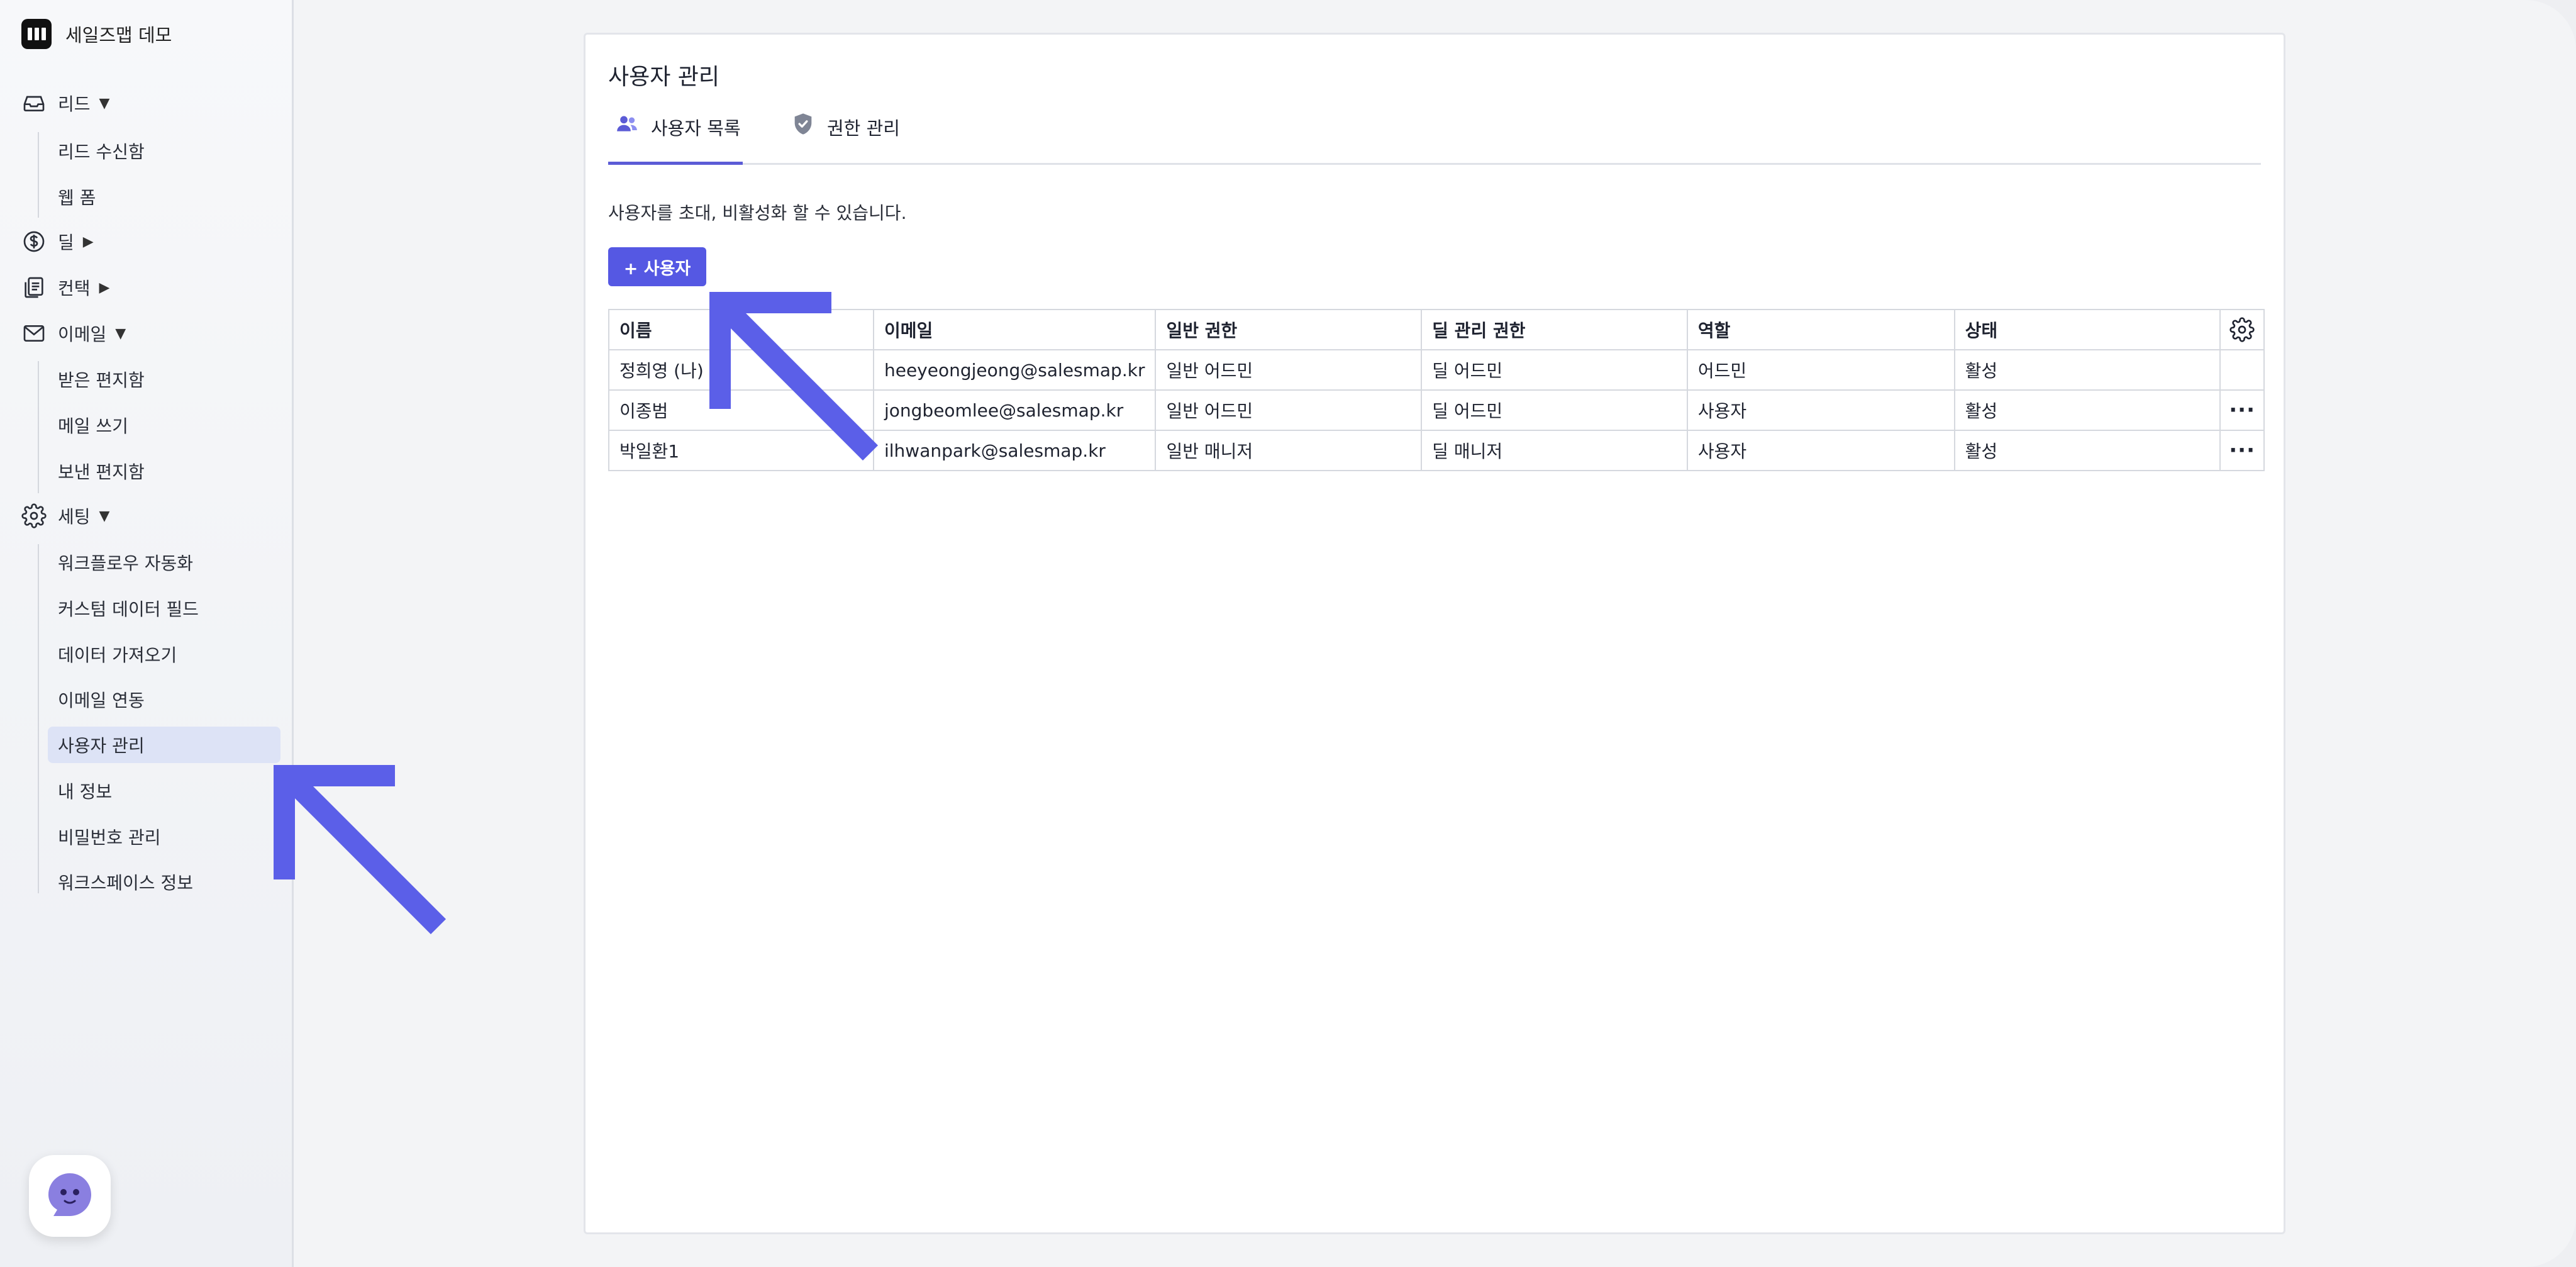 The height and width of the screenshot is (1267, 2576). What do you see at coordinates (34, 334) in the screenshot?
I see `mail-icon` at bounding box center [34, 334].